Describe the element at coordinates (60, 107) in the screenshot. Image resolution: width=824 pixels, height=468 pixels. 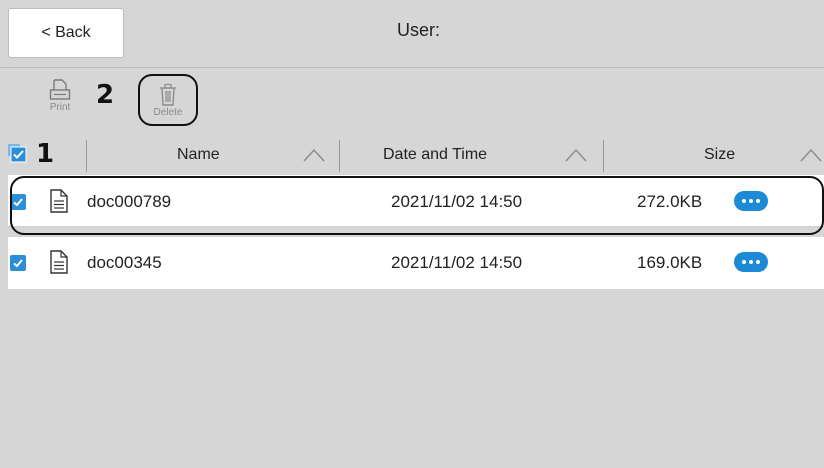
I see `print-label: Print` at that location.